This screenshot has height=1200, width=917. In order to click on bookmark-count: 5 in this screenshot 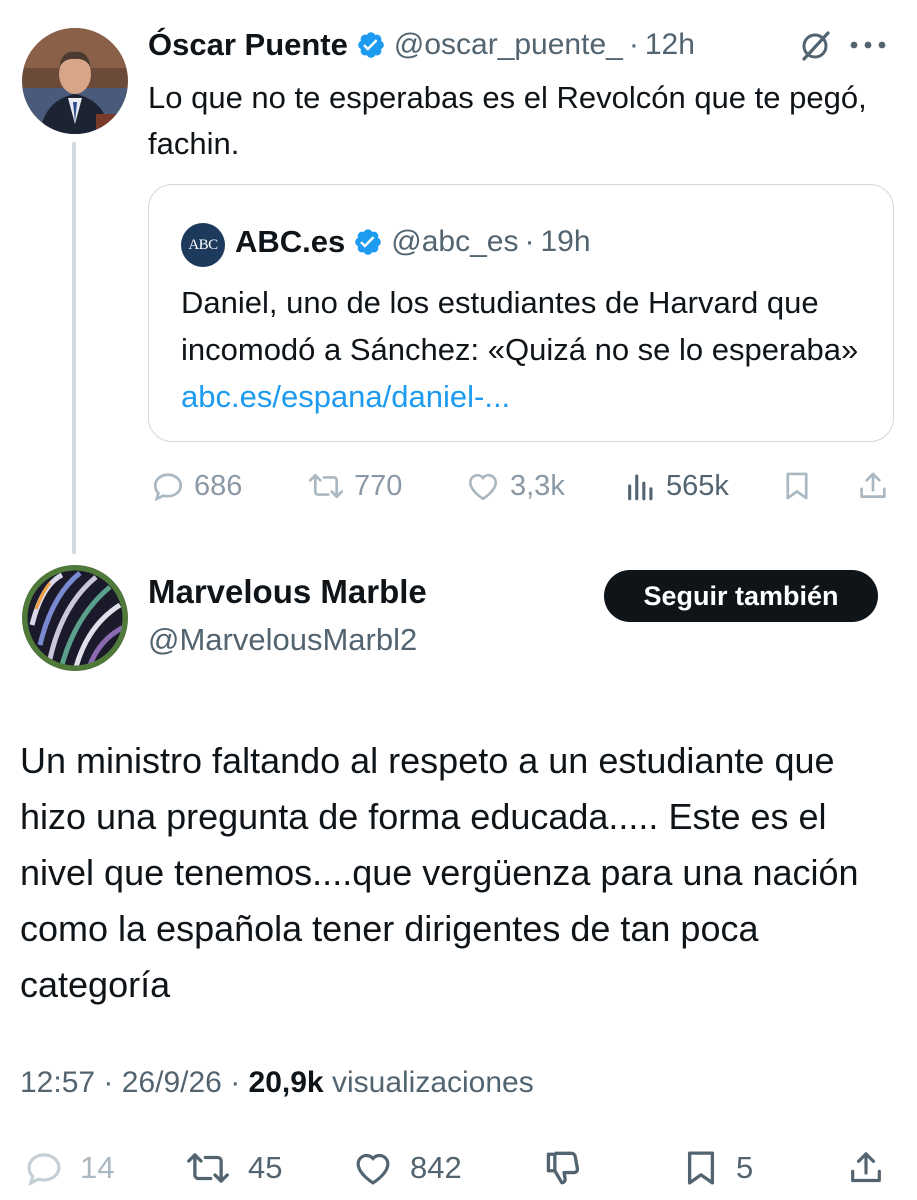, I will do `click(745, 1167)`.